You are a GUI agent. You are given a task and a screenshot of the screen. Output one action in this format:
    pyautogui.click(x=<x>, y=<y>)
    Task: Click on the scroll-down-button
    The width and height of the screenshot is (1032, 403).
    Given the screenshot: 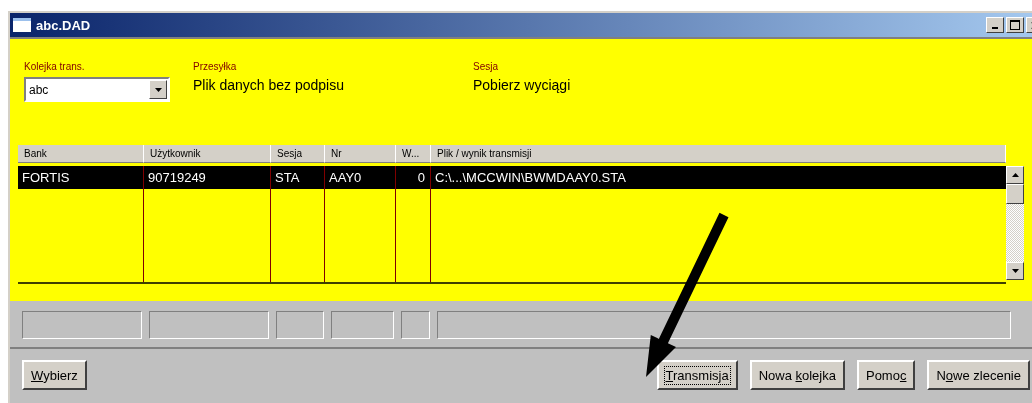 What is the action you would take?
    pyautogui.click(x=1015, y=271)
    